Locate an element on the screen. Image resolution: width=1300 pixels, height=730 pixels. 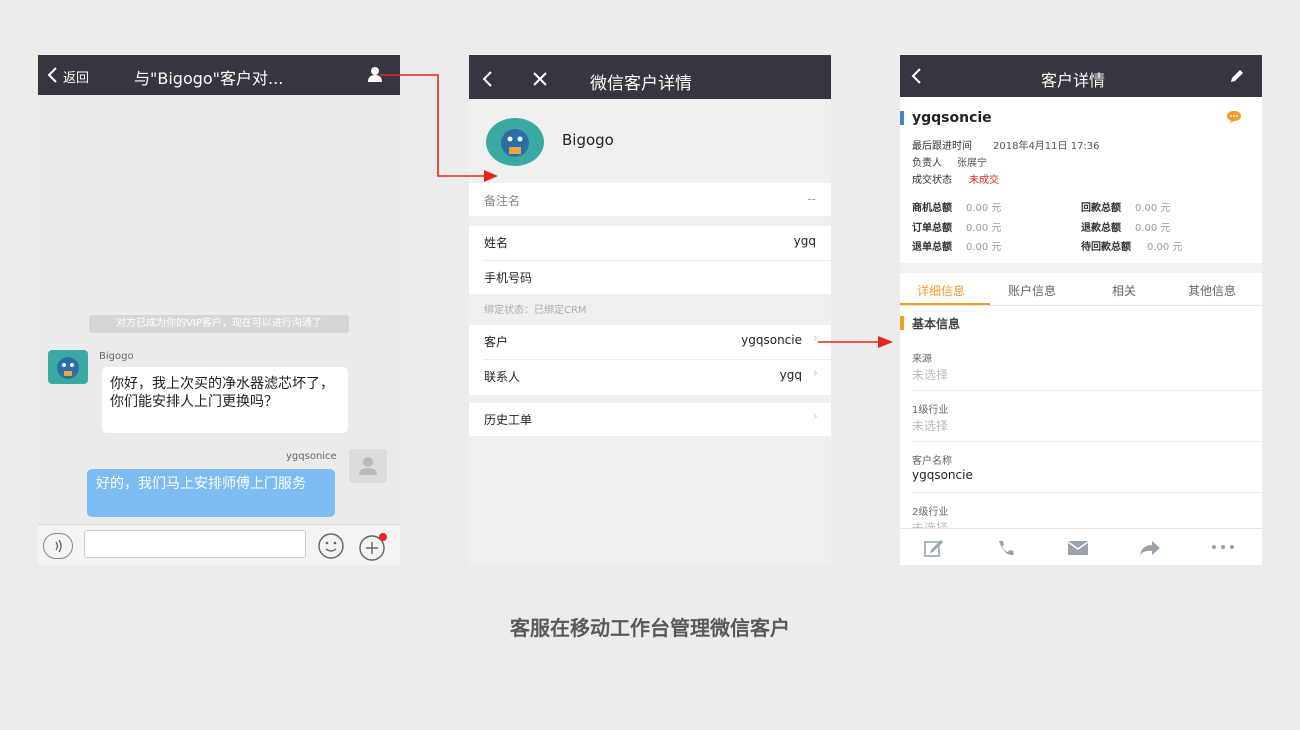
caption: 客服在移动工作台管理微信客户 is located at coordinates (650, 628).